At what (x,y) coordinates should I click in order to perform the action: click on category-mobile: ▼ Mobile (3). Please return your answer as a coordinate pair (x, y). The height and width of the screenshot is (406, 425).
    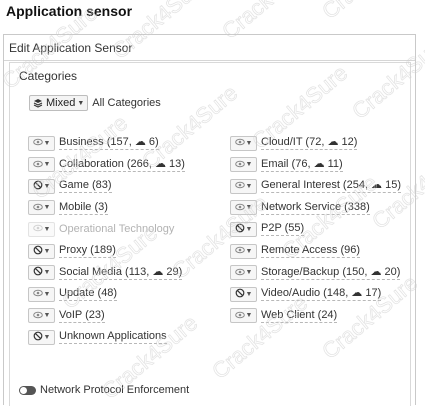
    Looking at the image, I should click on (68, 208).